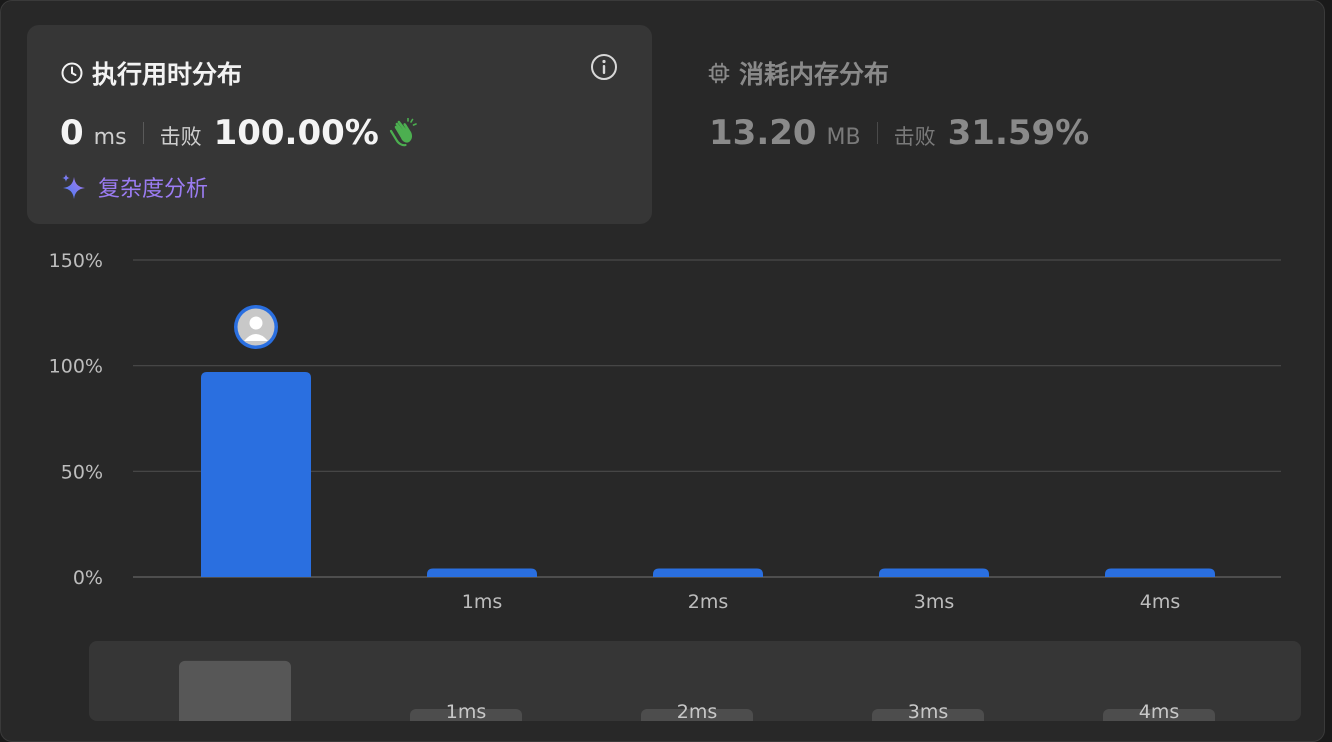 This screenshot has width=1332, height=742. Describe the element at coordinates (482, 602) in the screenshot. I see `x-tick-label: 1ms` at that location.